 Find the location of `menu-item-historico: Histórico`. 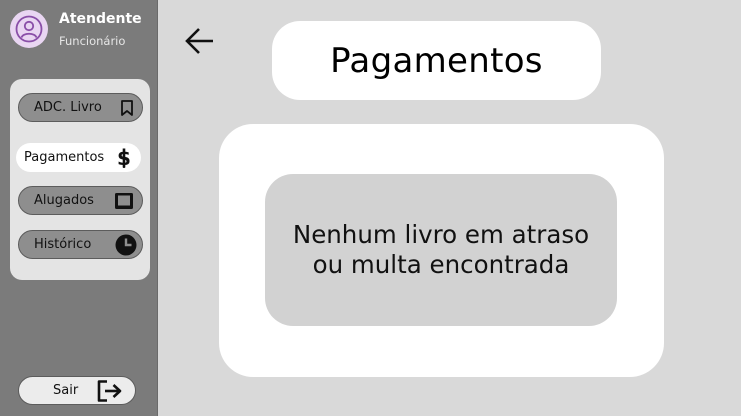

menu-item-historico: Histórico is located at coordinates (80, 244).